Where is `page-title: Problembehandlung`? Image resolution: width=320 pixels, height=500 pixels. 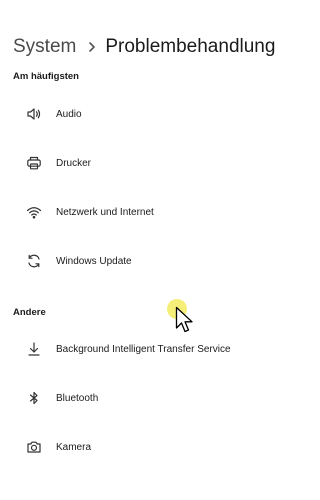 page-title: Problembehandlung is located at coordinates (190, 46).